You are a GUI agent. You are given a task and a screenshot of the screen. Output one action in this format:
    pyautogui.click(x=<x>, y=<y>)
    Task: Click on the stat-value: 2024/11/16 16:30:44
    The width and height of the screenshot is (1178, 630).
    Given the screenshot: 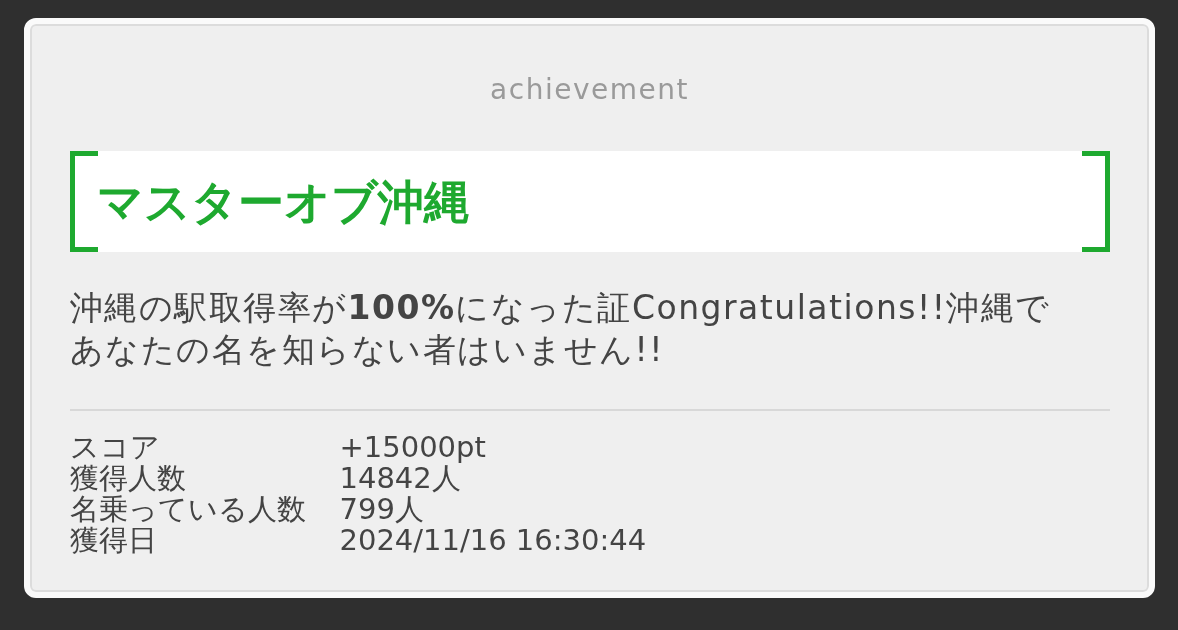 What is the action you would take?
    pyautogui.click(x=493, y=540)
    